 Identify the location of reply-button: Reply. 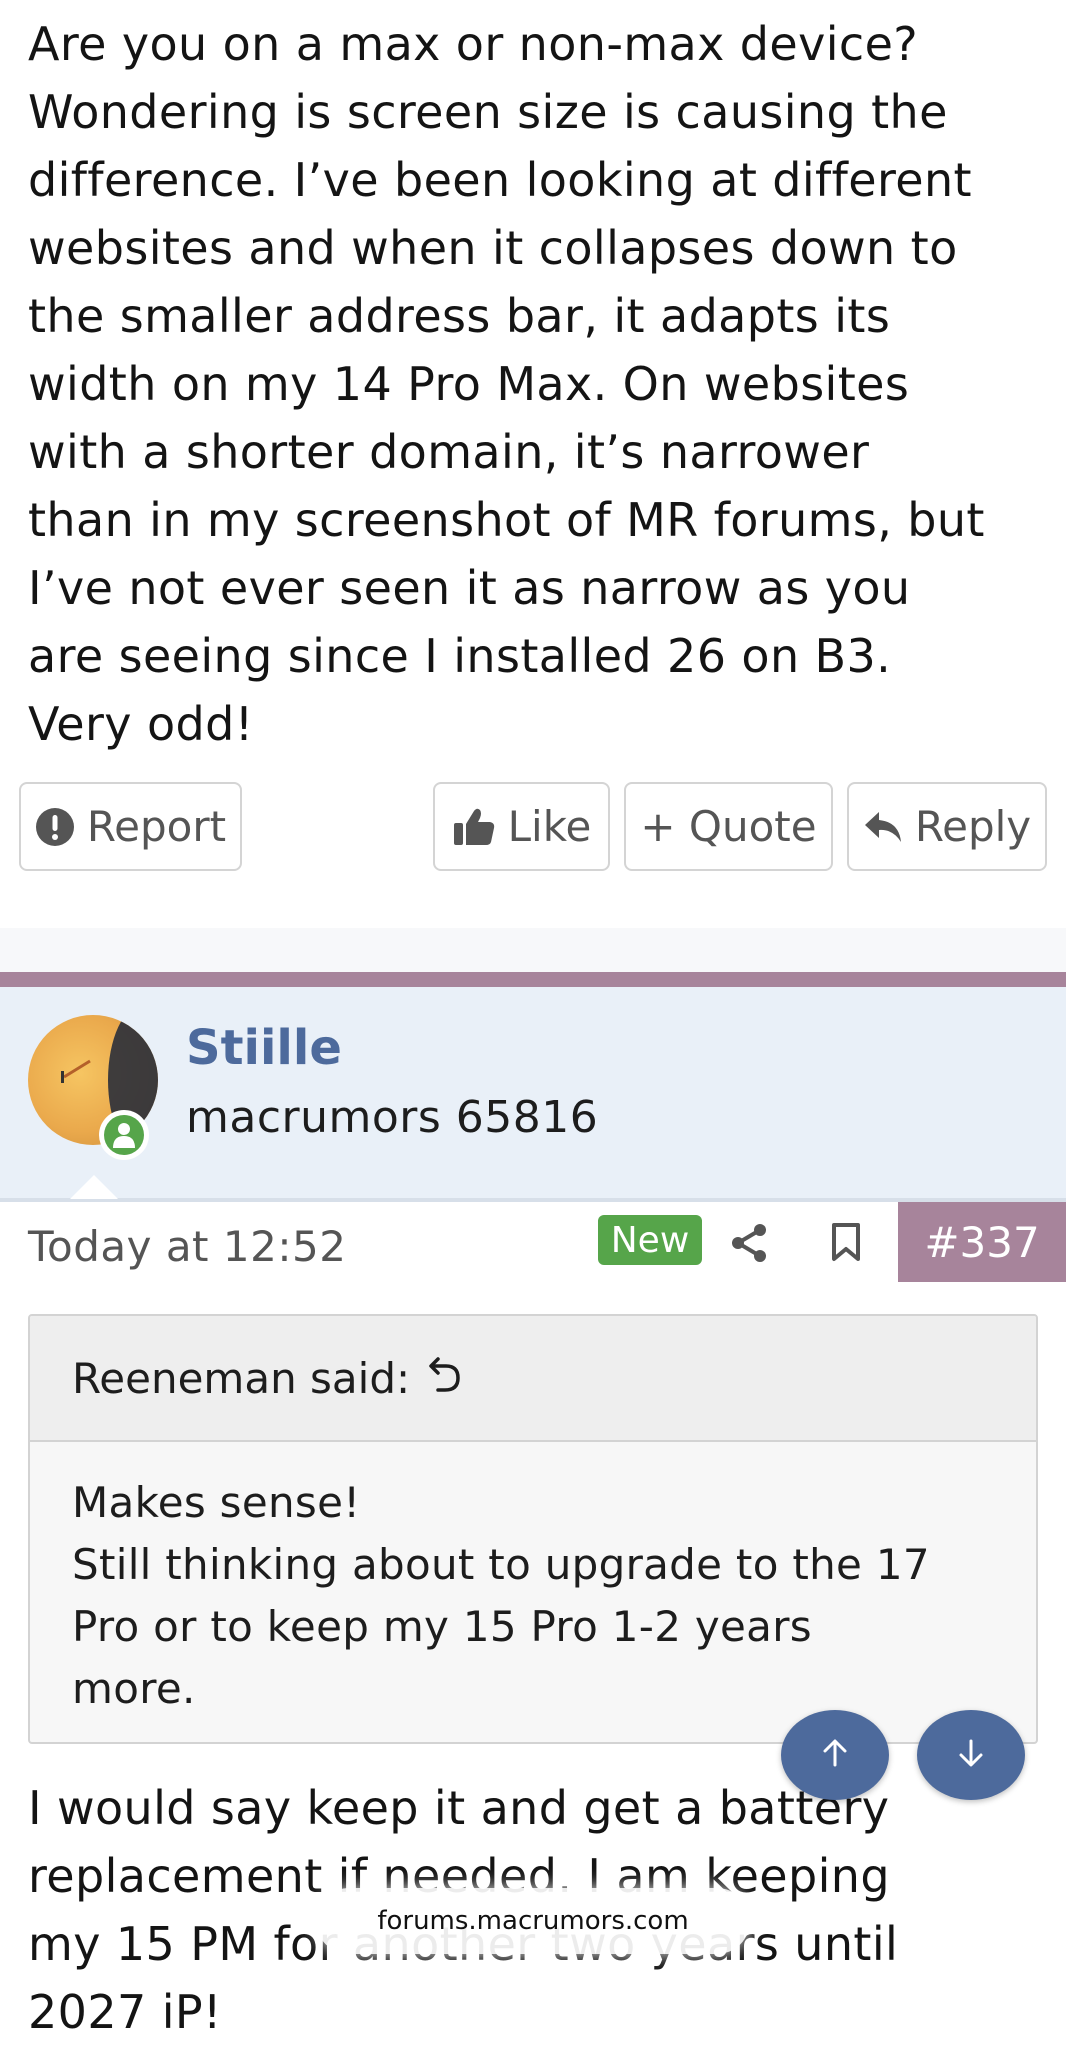
(947, 826).